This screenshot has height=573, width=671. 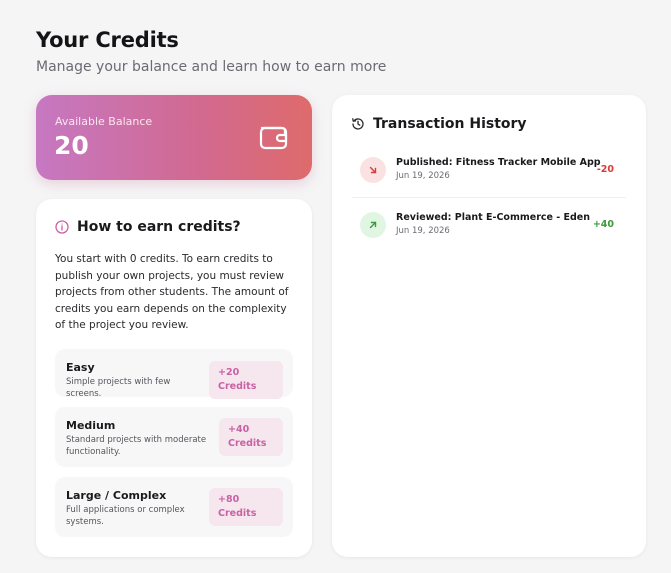 I want to click on arrow-up-right-icon, so click(x=373, y=225).